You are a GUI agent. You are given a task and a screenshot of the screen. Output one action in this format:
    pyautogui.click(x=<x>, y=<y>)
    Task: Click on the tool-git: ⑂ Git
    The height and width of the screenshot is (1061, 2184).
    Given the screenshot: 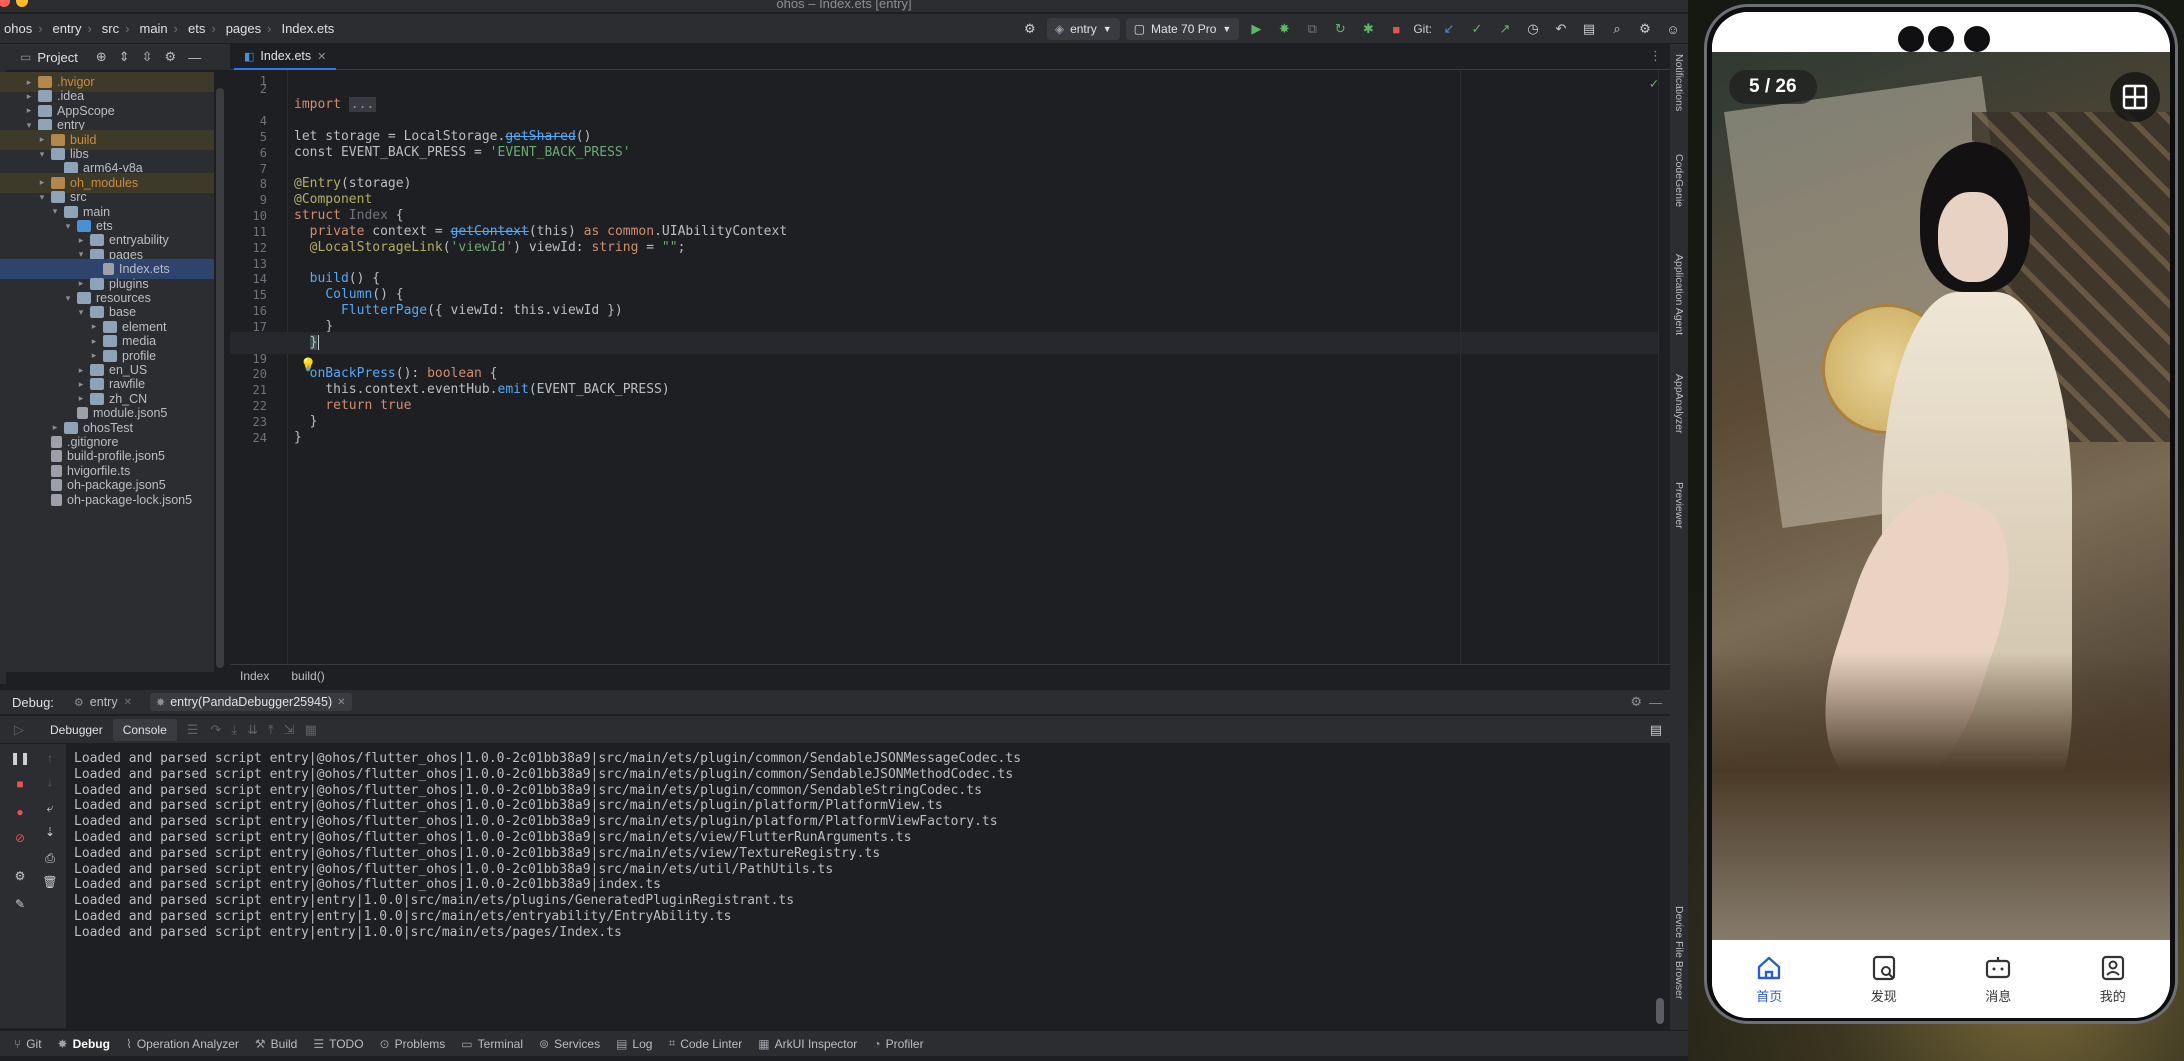 What is the action you would take?
    pyautogui.click(x=28, y=1044)
    